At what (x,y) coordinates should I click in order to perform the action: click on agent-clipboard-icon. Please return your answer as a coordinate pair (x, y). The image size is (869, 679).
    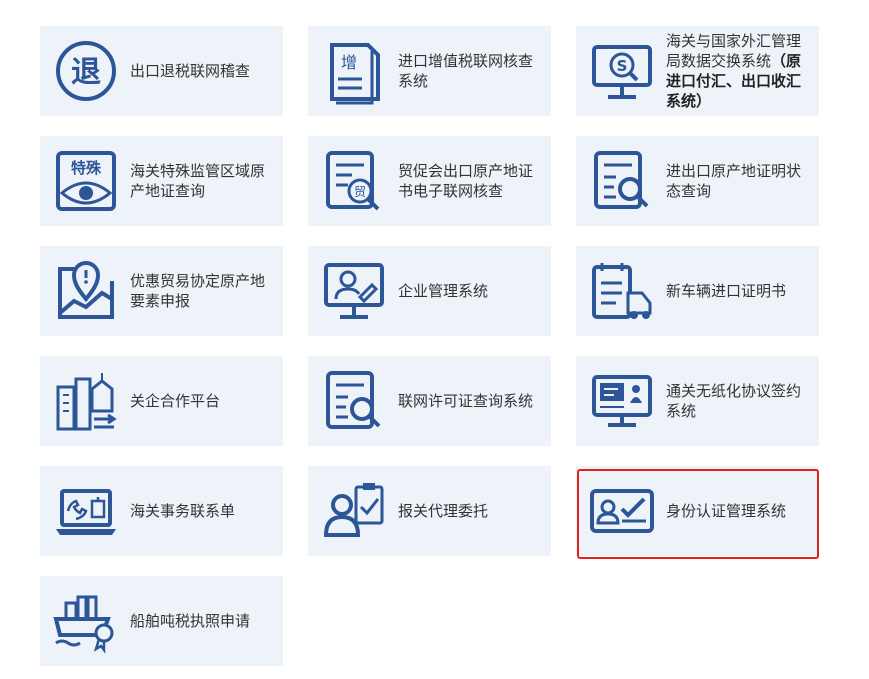
    Looking at the image, I should click on (354, 511).